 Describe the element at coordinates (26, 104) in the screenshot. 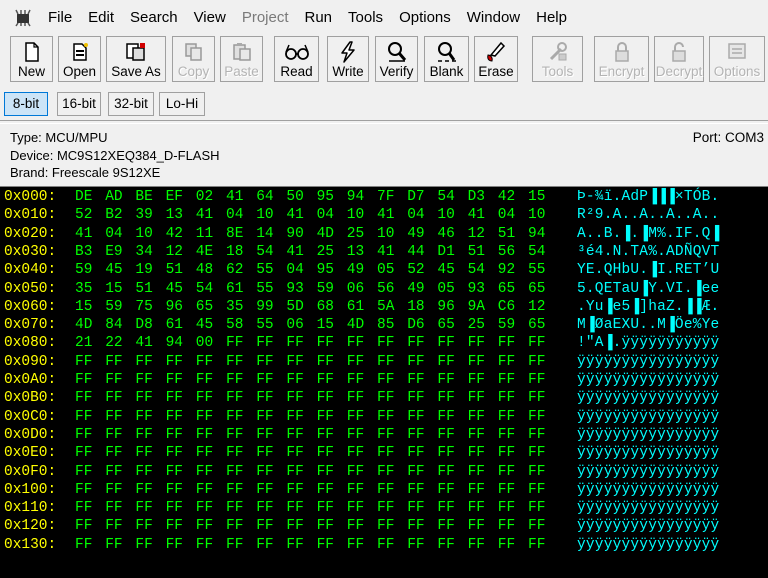

I see `mode-8bit-button: 8-bit` at that location.